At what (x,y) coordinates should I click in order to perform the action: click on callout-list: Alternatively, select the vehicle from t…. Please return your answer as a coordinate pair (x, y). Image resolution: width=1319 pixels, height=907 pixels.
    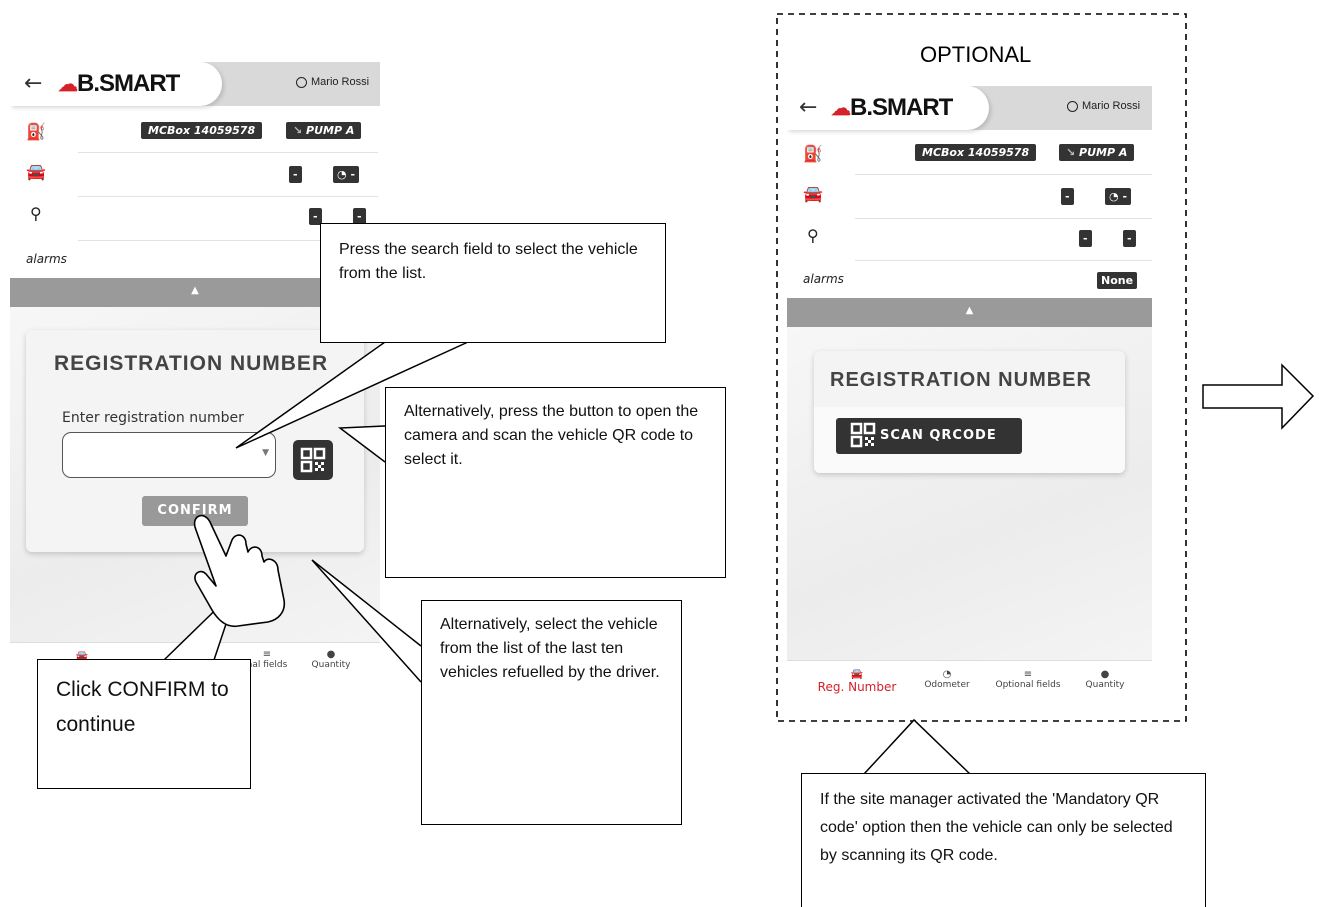
    Looking at the image, I should click on (551, 712).